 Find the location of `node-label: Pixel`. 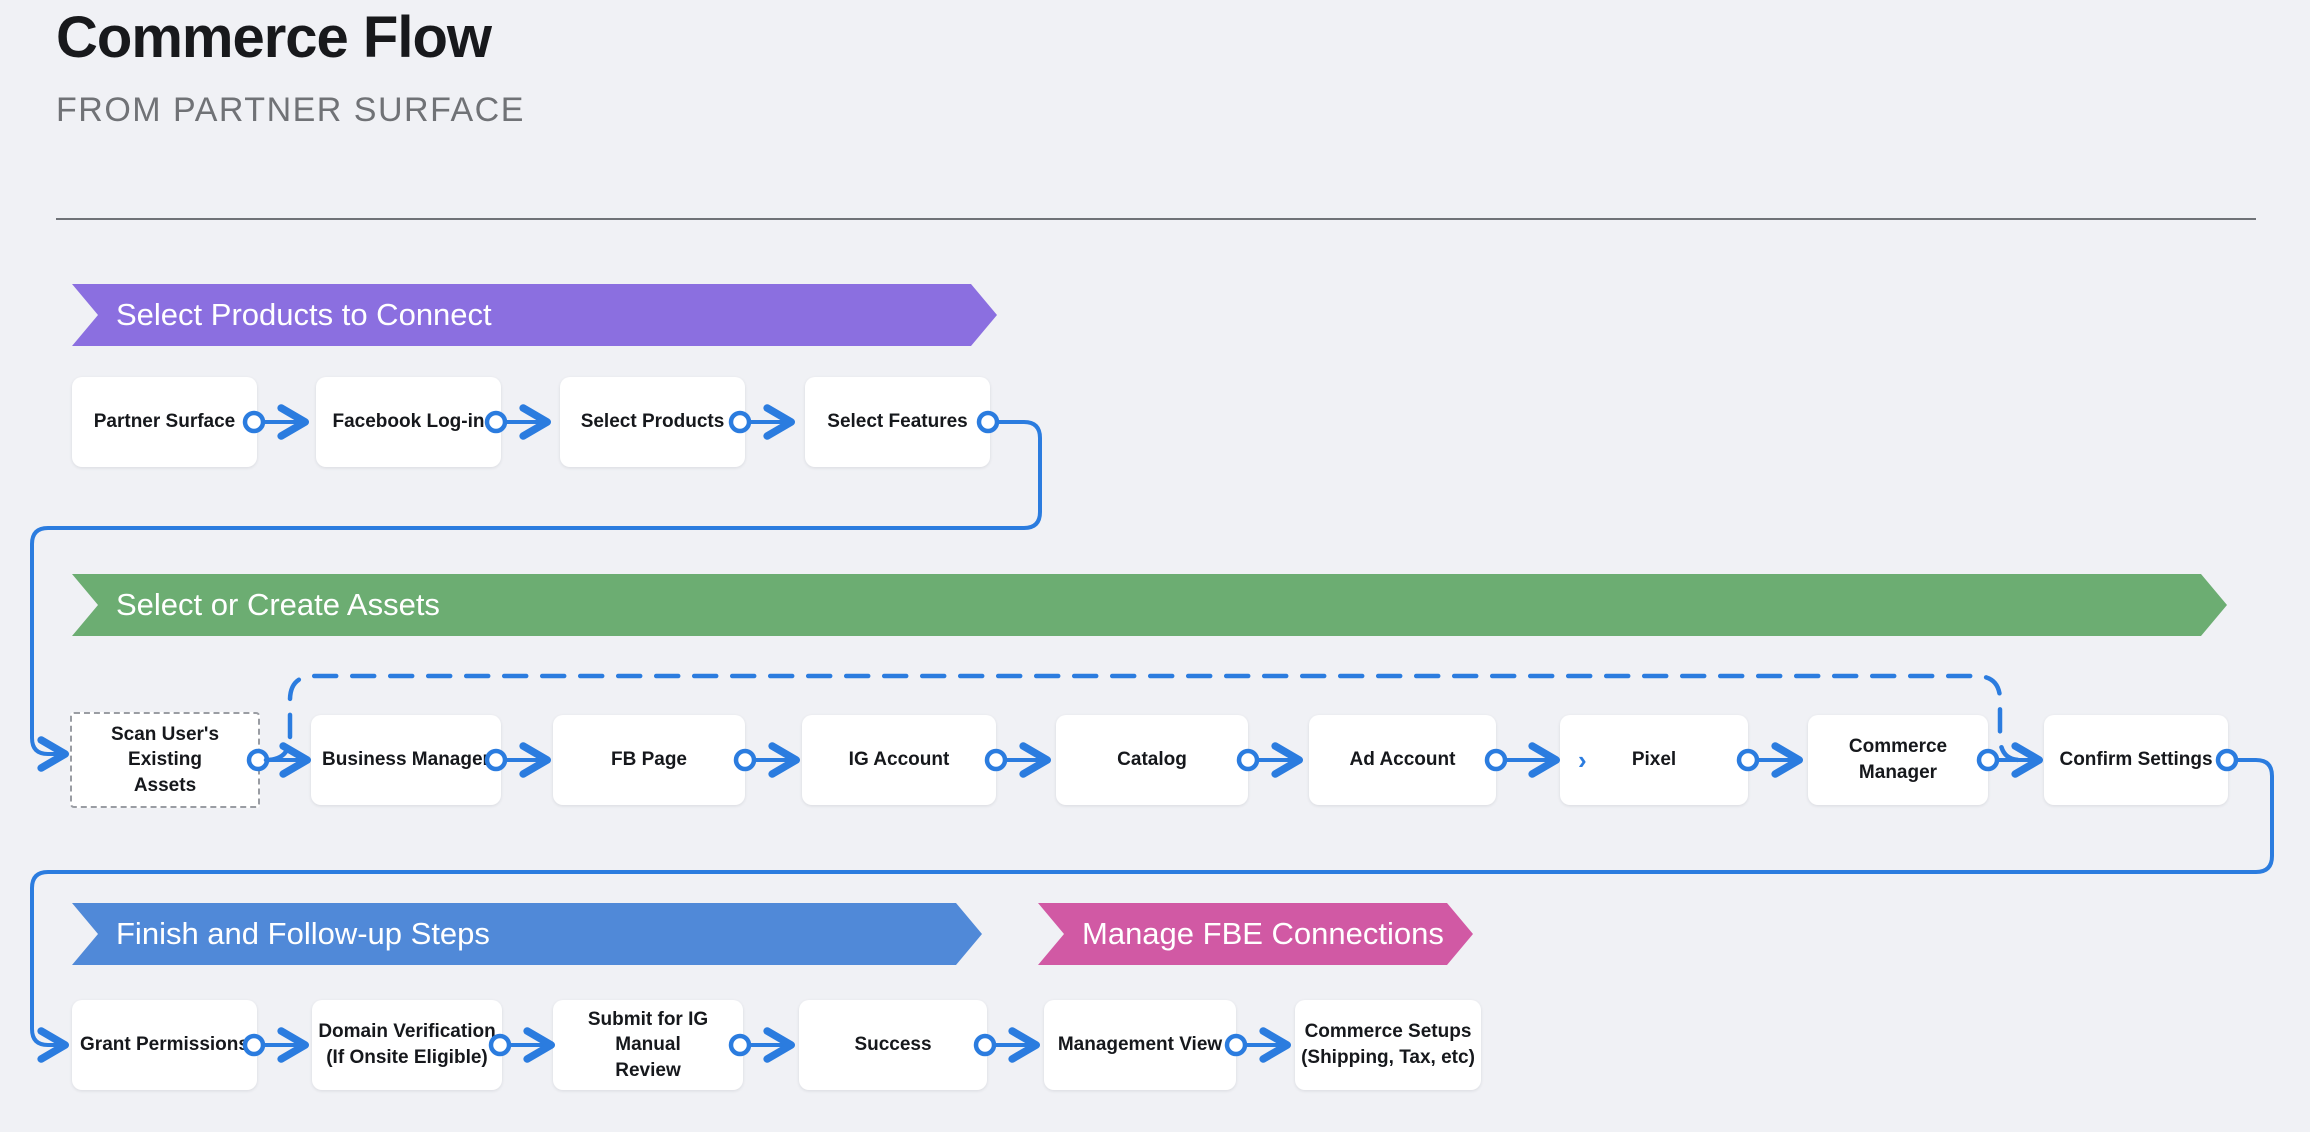

node-label: Pixel is located at coordinates (1654, 760).